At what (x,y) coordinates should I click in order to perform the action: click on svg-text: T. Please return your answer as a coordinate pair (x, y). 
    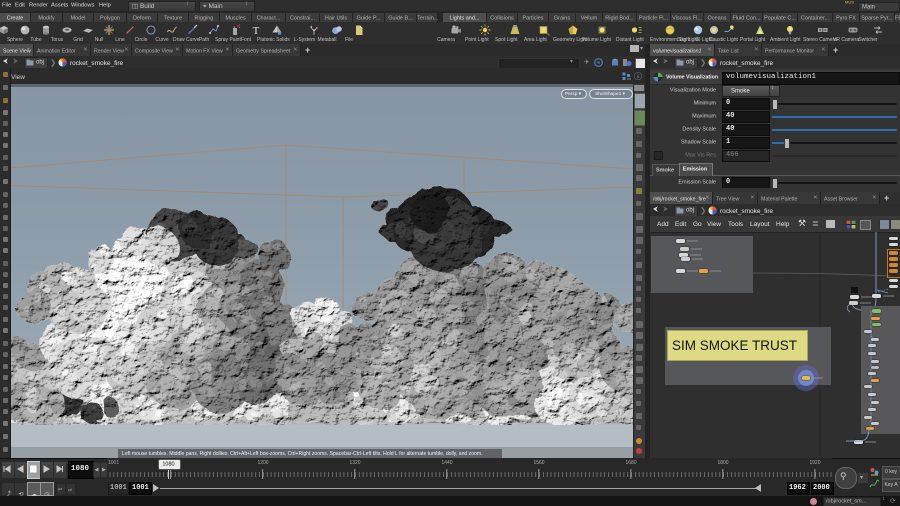
    Looking at the image, I should click on (256, 30).